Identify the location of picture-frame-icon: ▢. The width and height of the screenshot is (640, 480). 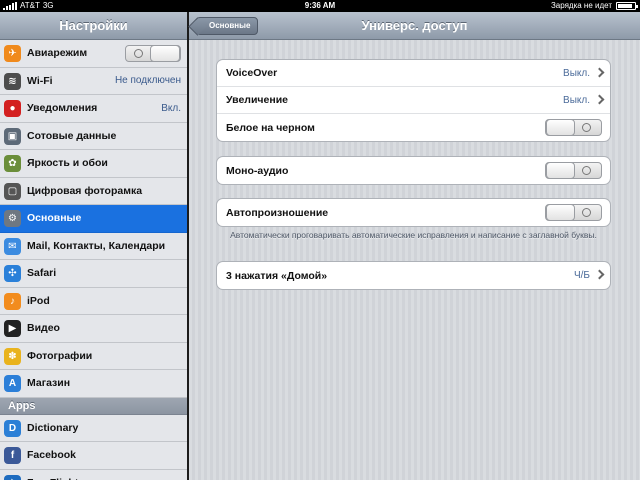
(12, 191).